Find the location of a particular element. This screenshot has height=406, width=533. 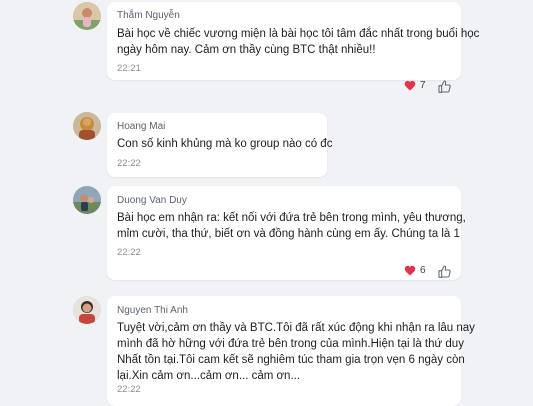

reaction-summary: 7 is located at coordinates (415, 85).